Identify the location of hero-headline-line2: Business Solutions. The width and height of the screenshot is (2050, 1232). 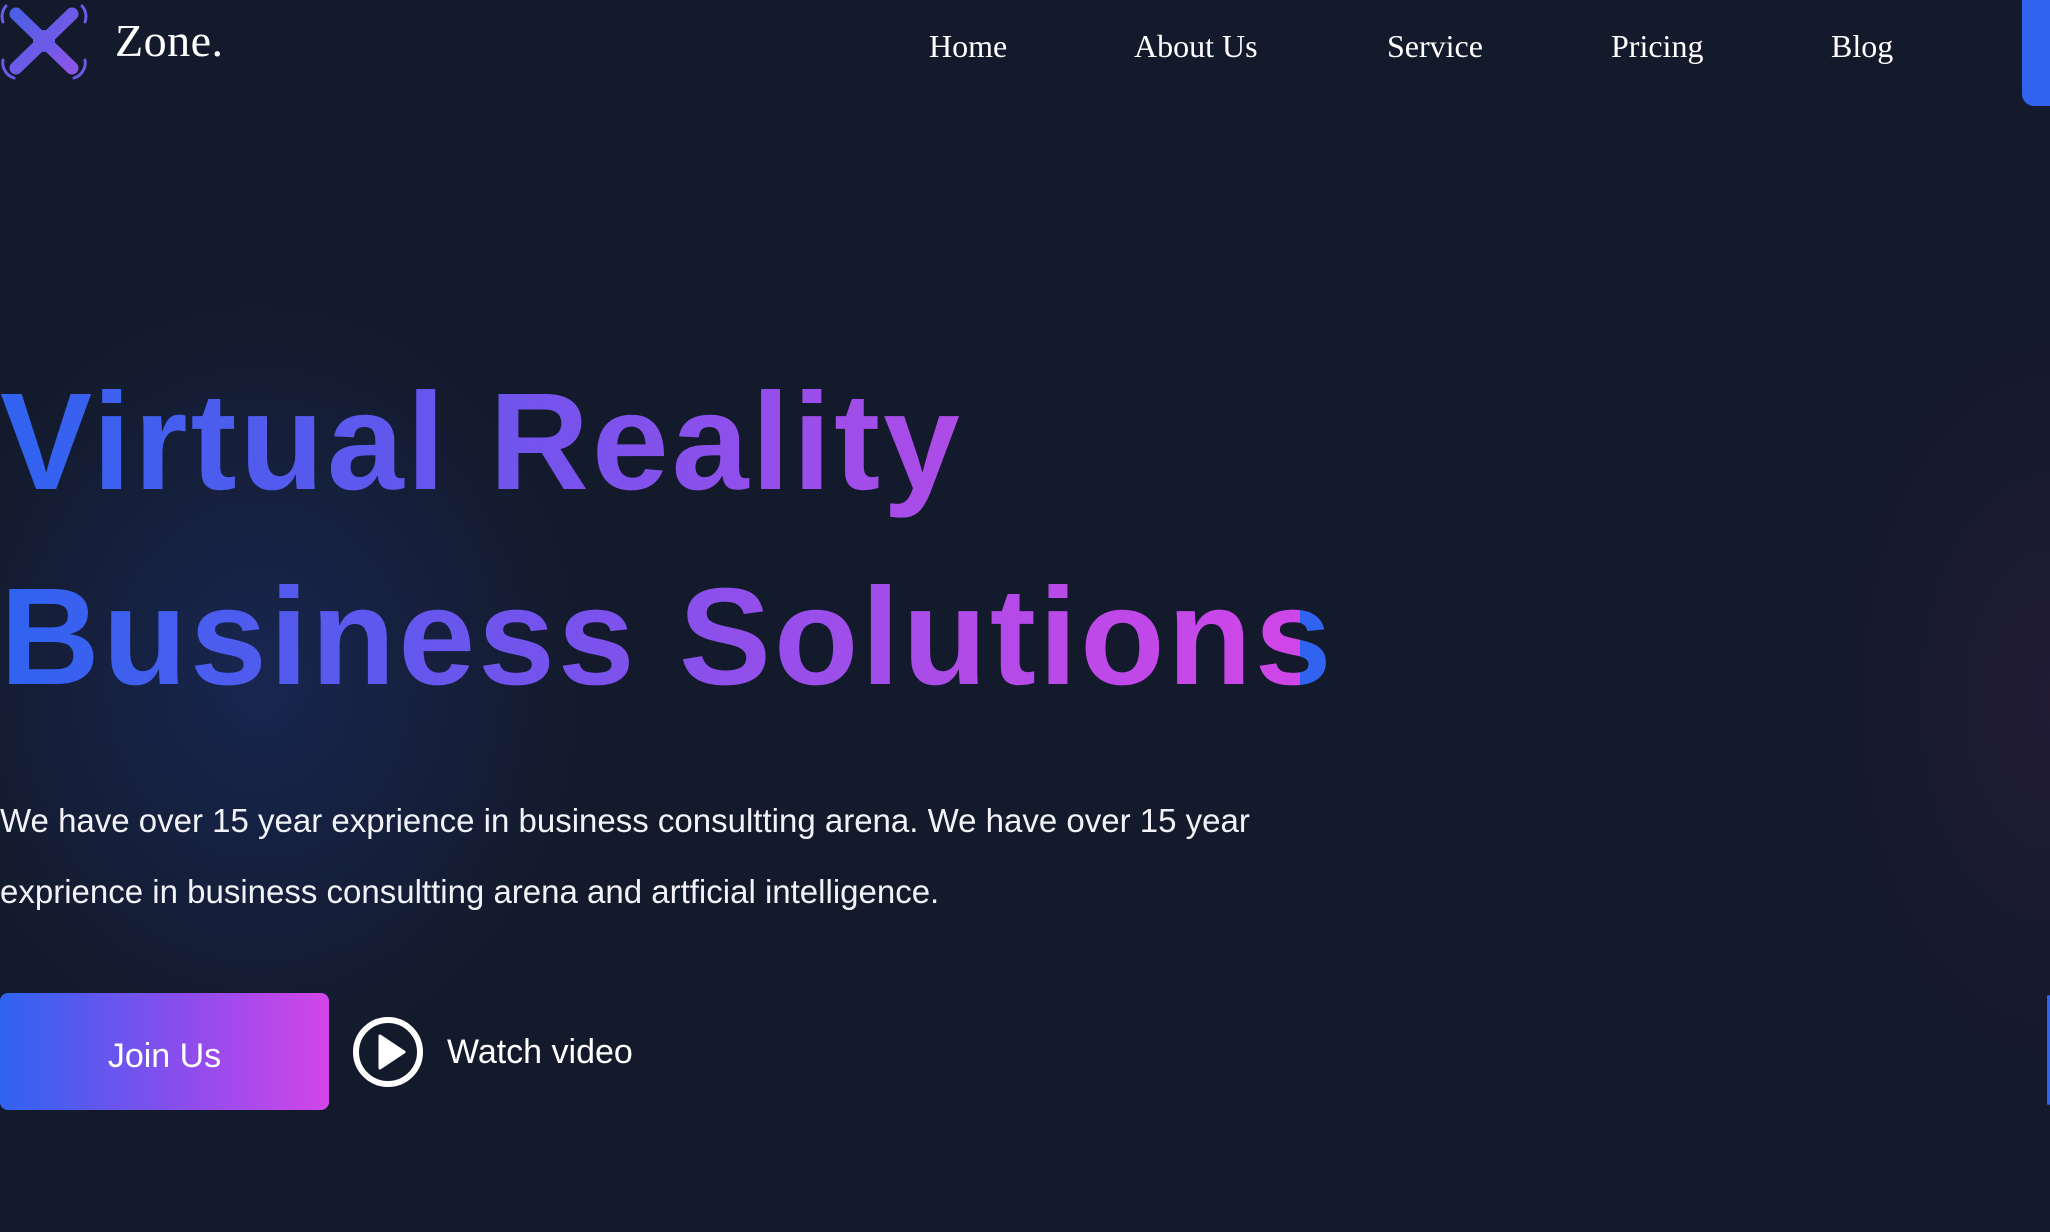
(667, 637).